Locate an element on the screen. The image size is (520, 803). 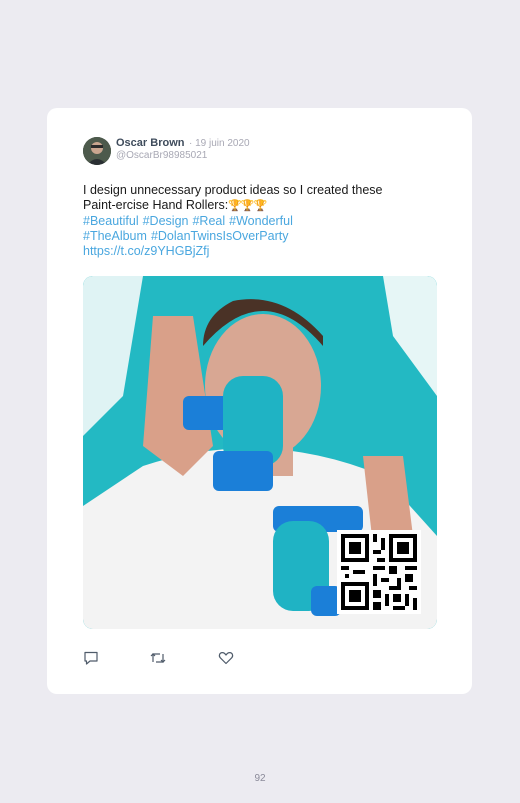
retweet-icon is located at coordinates (158, 658).